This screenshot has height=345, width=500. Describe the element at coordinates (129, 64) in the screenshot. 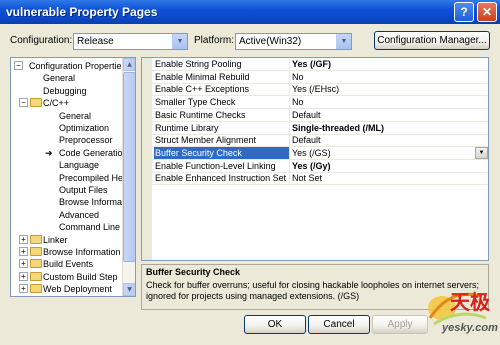

I see `scroll-up-icon: ▲` at that location.